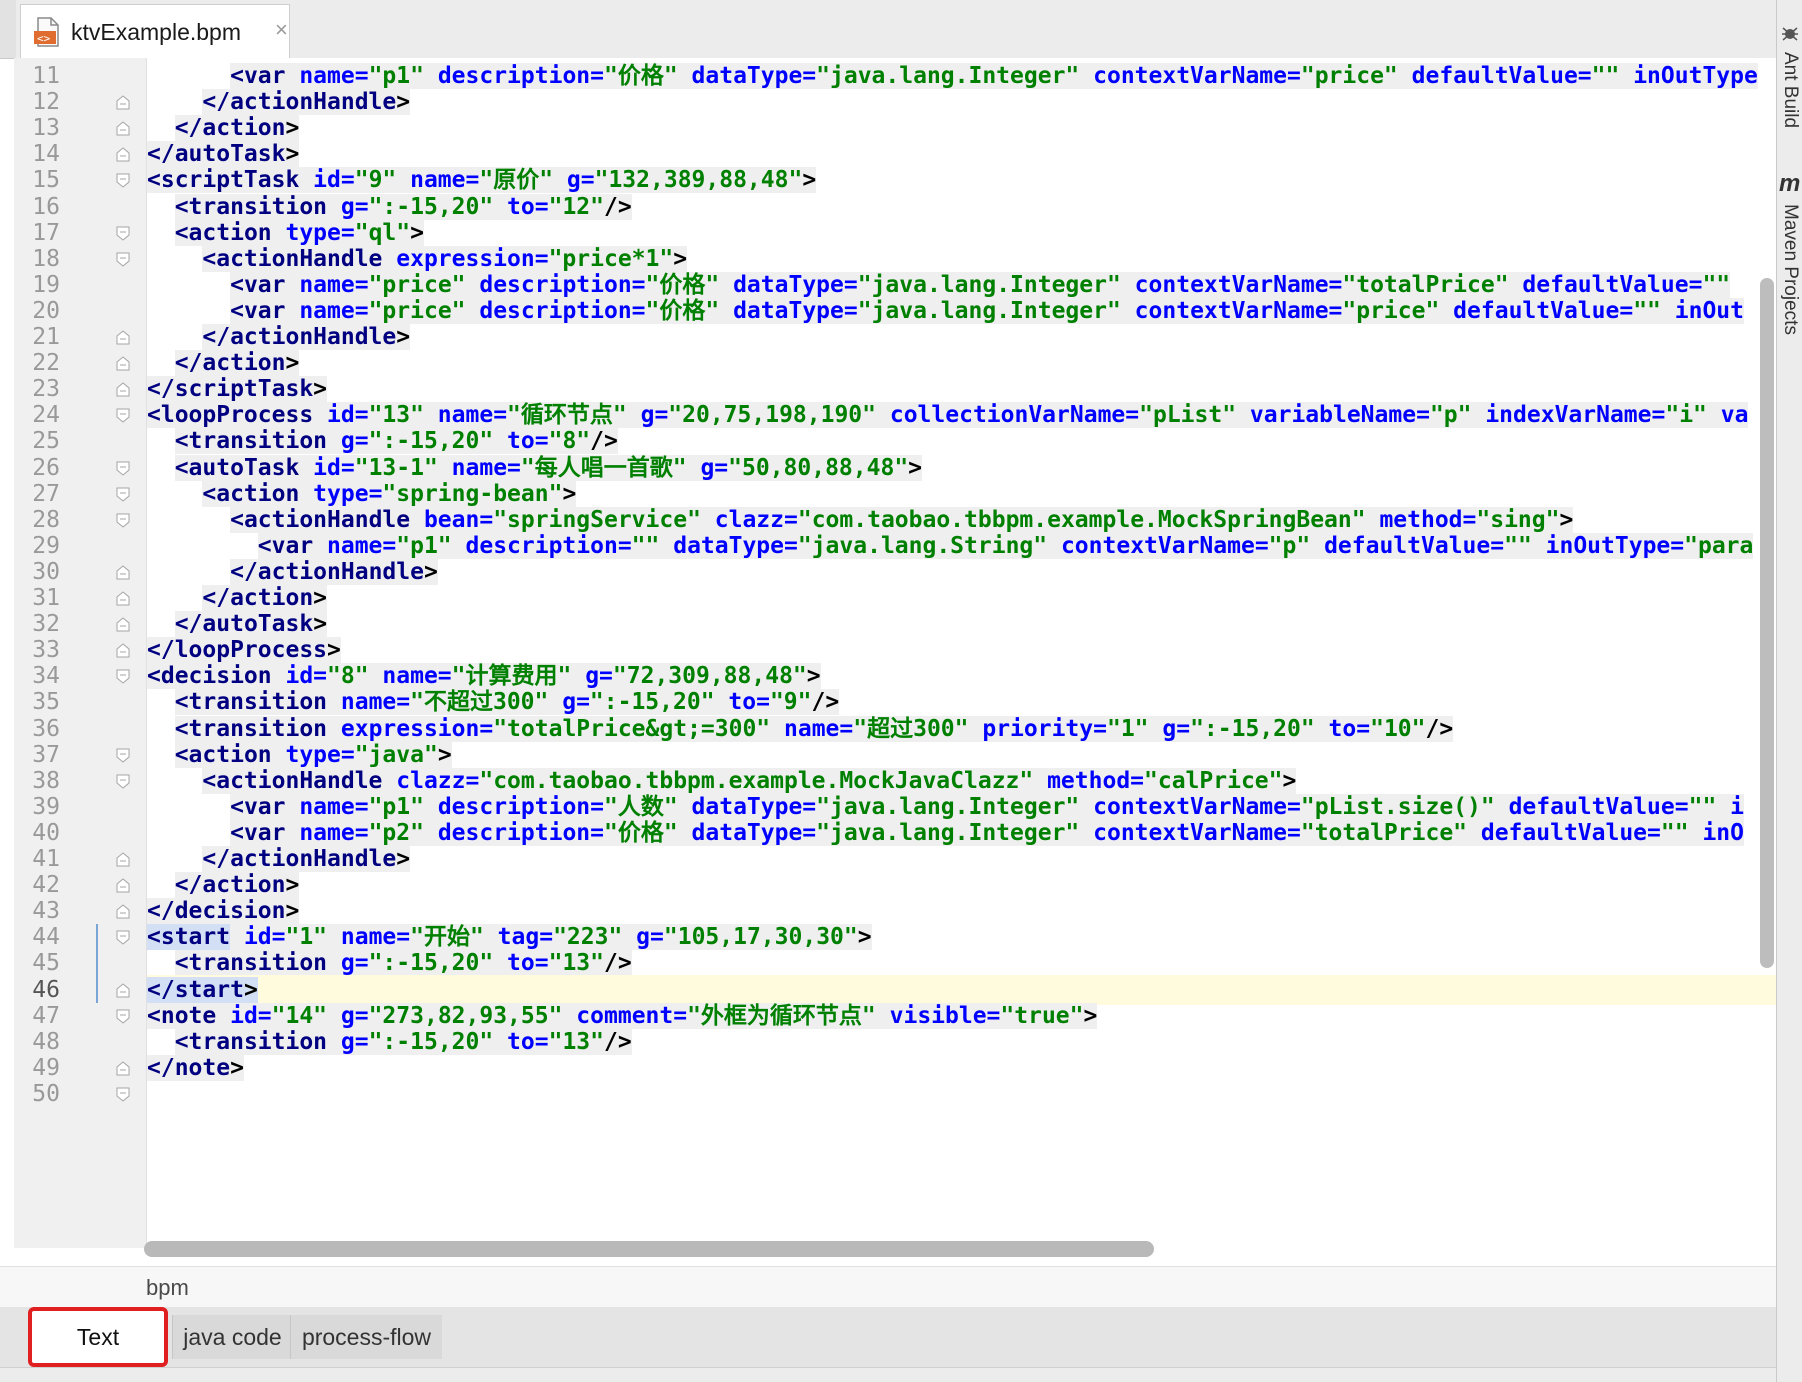 This screenshot has width=1802, height=1382. What do you see at coordinates (281, 30) in the screenshot?
I see `close-icon: ×` at bounding box center [281, 30].